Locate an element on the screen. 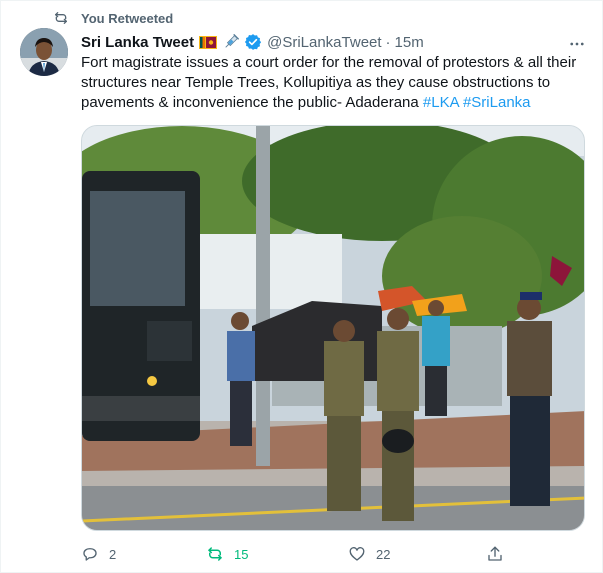  like-count: 22 is located at coordinates (383, 554).